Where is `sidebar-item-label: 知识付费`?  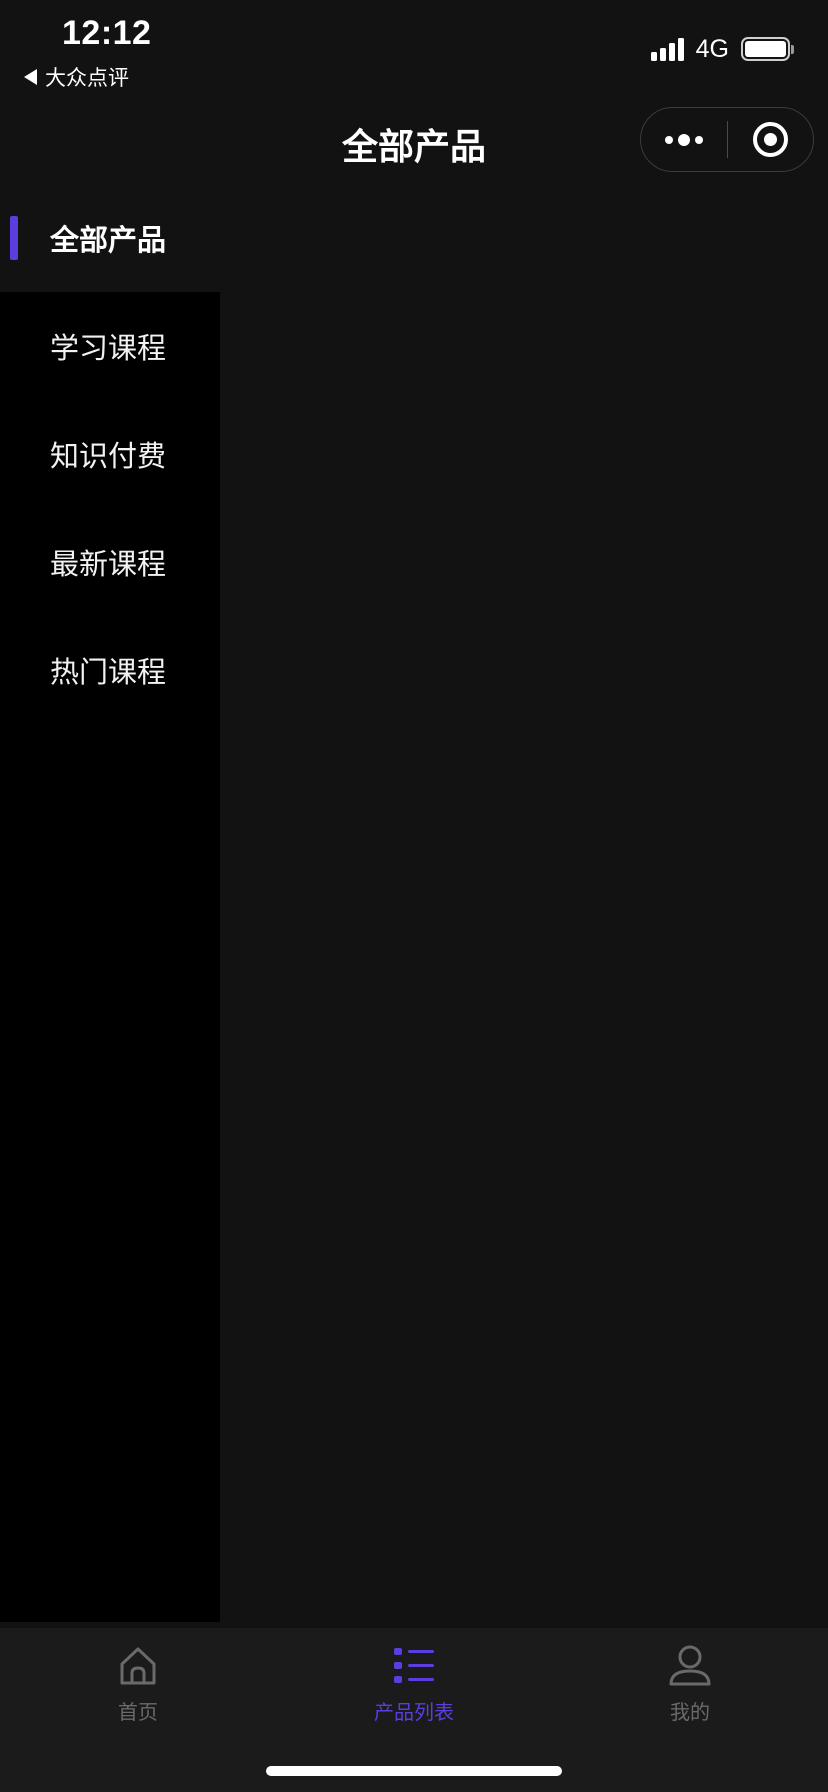
sidebar-item-label: 知识付费 is located at coordinates (108, 456).